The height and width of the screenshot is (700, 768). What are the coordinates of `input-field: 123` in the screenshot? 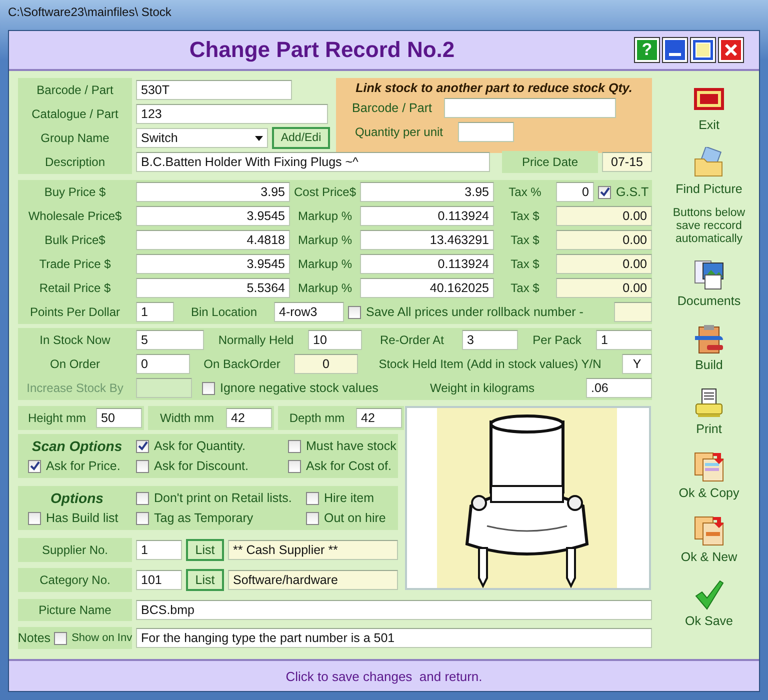 It's located at (232, 114).